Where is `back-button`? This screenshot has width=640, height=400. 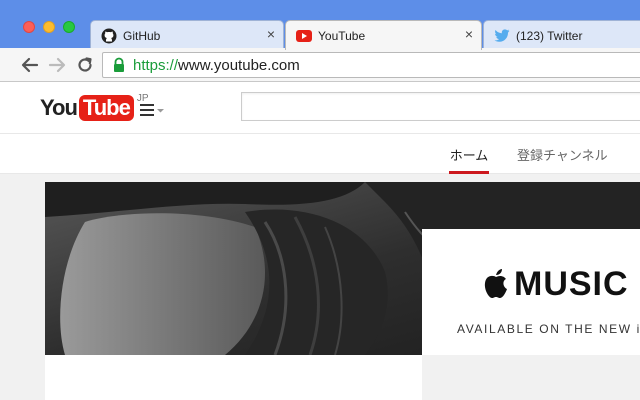 back-button is located at coordinates (30, 65).